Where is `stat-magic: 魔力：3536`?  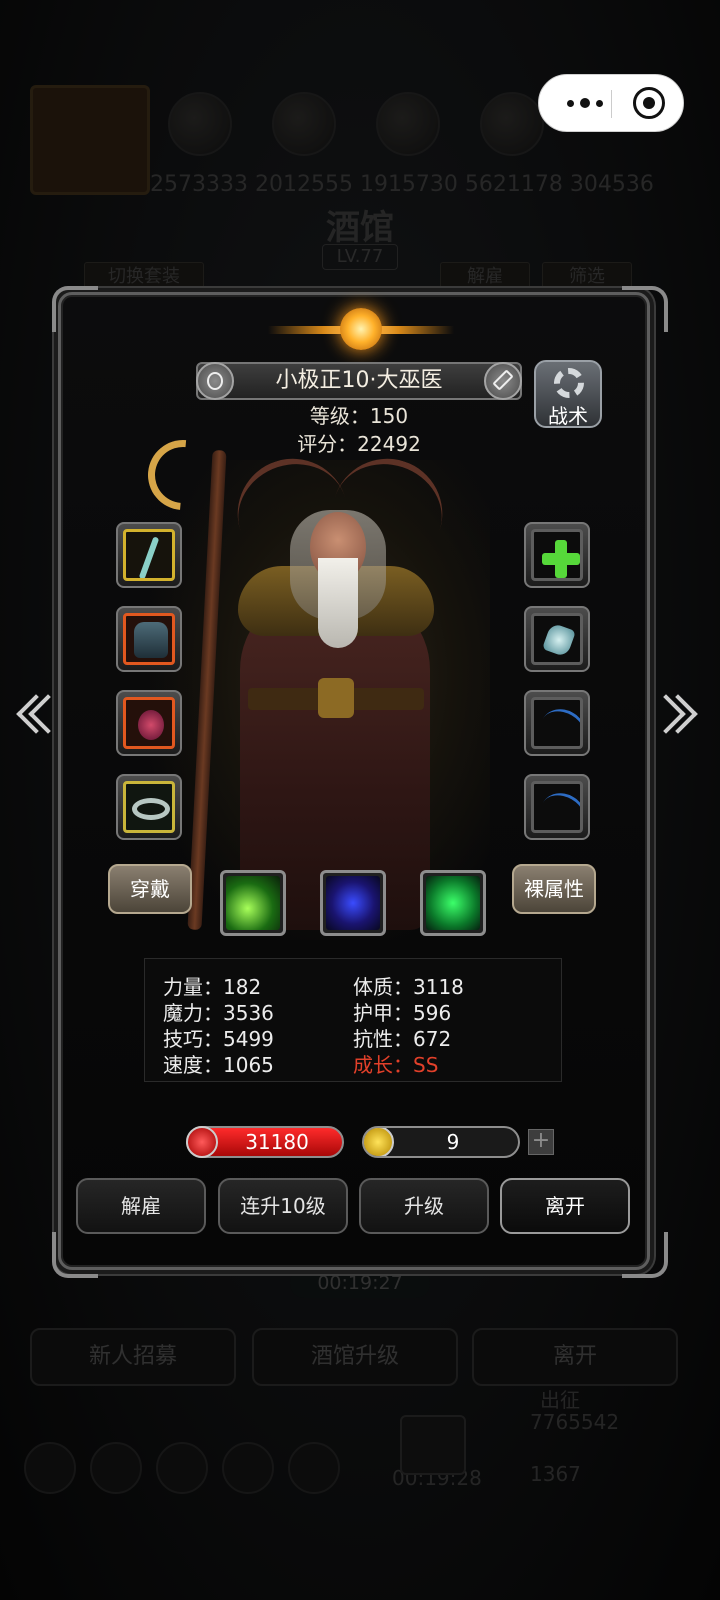
stat-magic: 魔力：3536 is located at coordinates (218, 1013).